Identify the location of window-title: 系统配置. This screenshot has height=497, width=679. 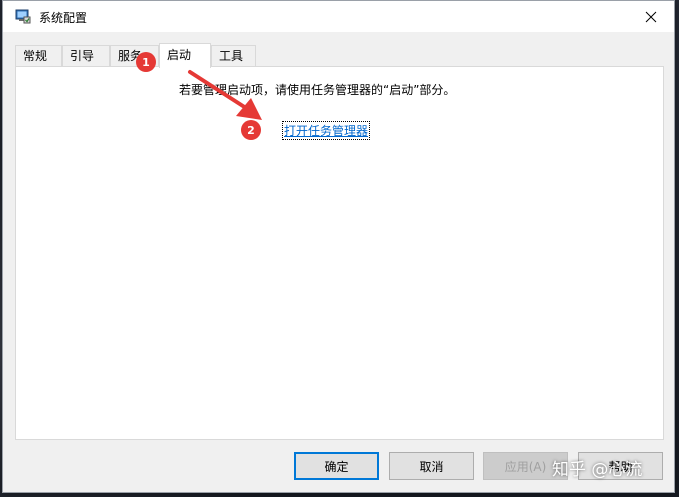
(63, 18).